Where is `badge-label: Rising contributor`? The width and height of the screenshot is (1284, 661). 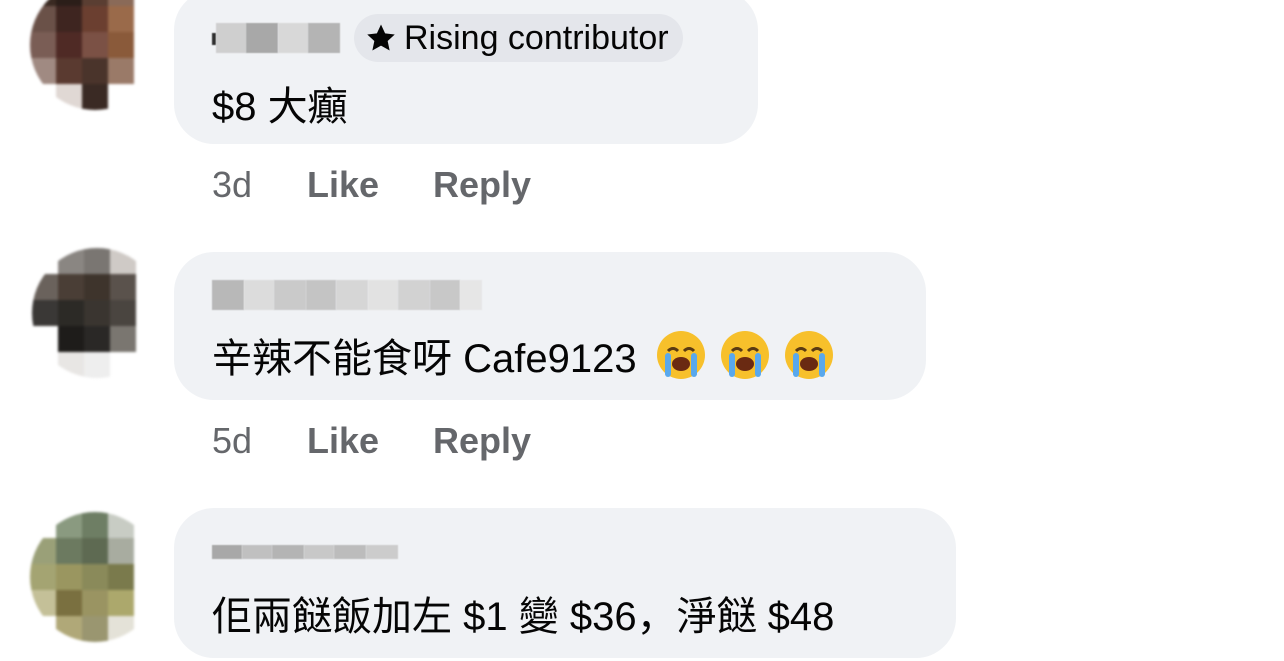 badge-label: Rising contributor is located at coordinates (536, 37).